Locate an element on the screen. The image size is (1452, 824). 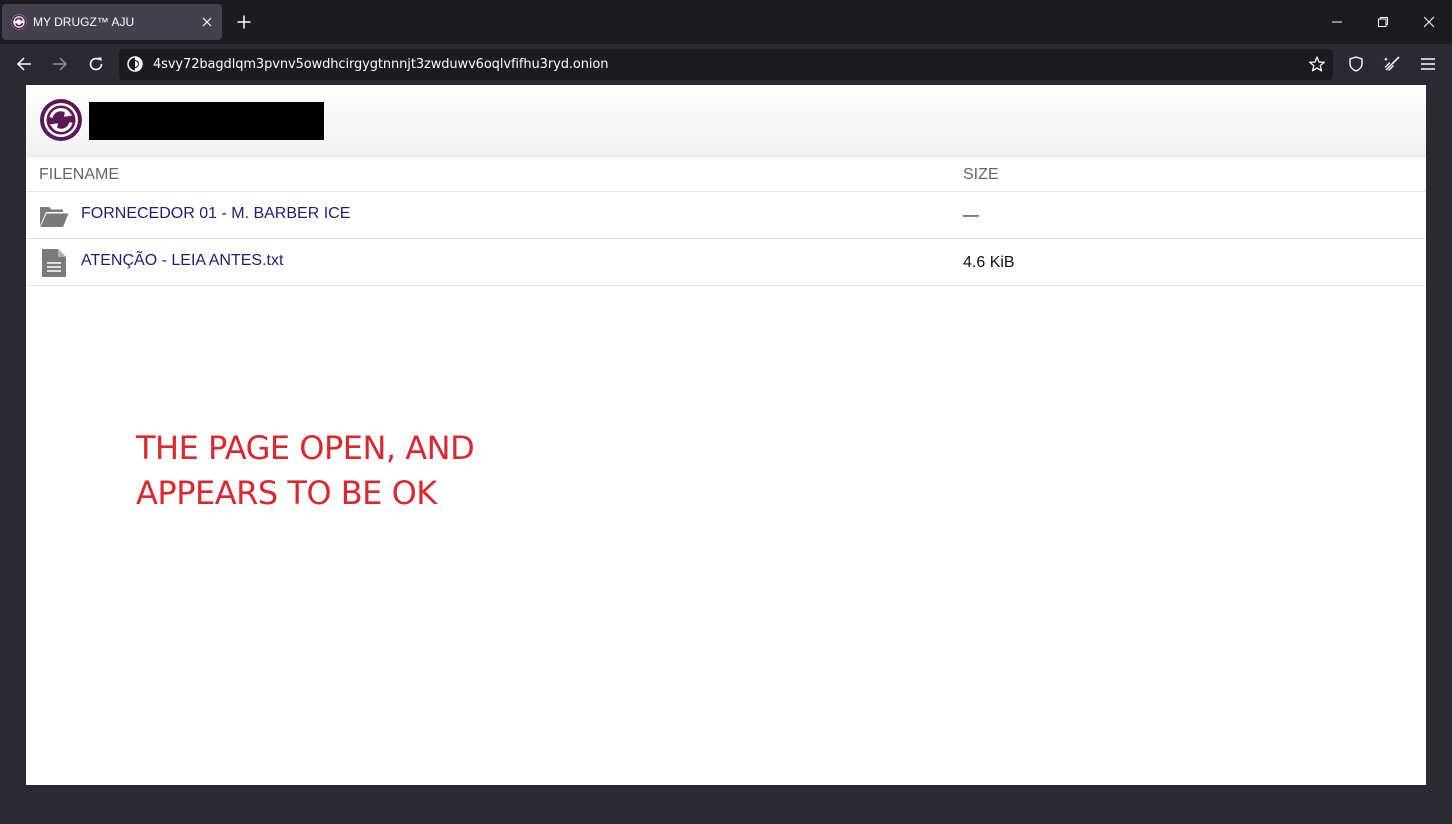
folder-icon is located at coordinates (54, 217).